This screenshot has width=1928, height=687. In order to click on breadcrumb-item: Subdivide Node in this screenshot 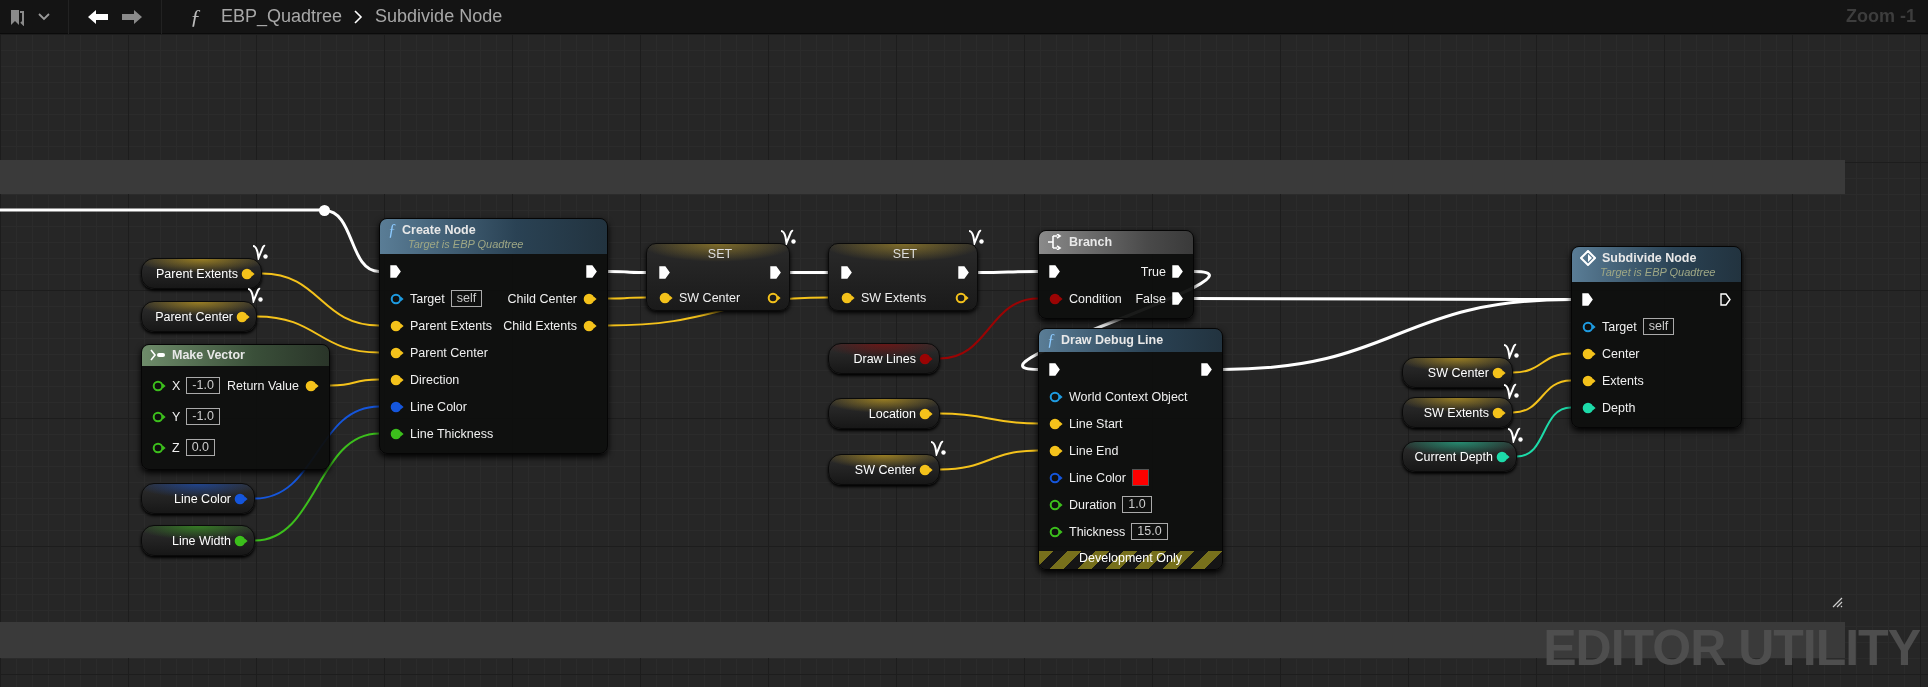, I will do `click(439, 16)`.